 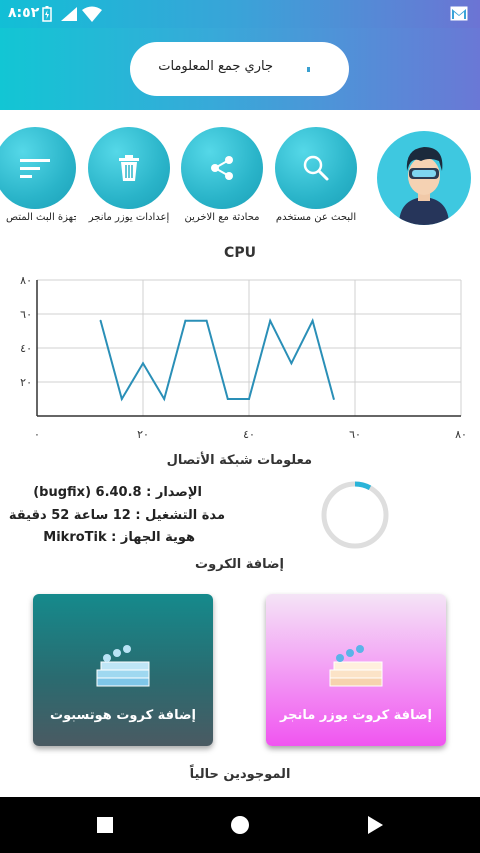 I want to click on broadcast-devices-button, so click(x=38, y=168).